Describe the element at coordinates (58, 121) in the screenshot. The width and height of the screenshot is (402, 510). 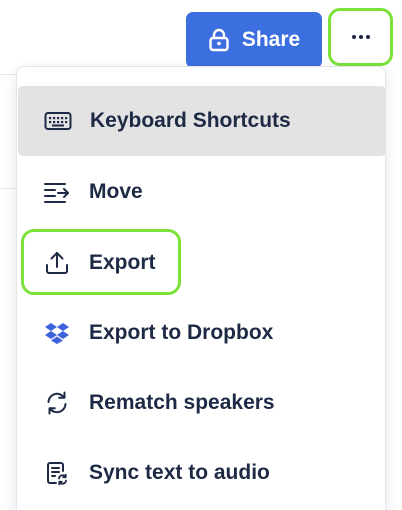
I see `keyboard-icon` at that location.